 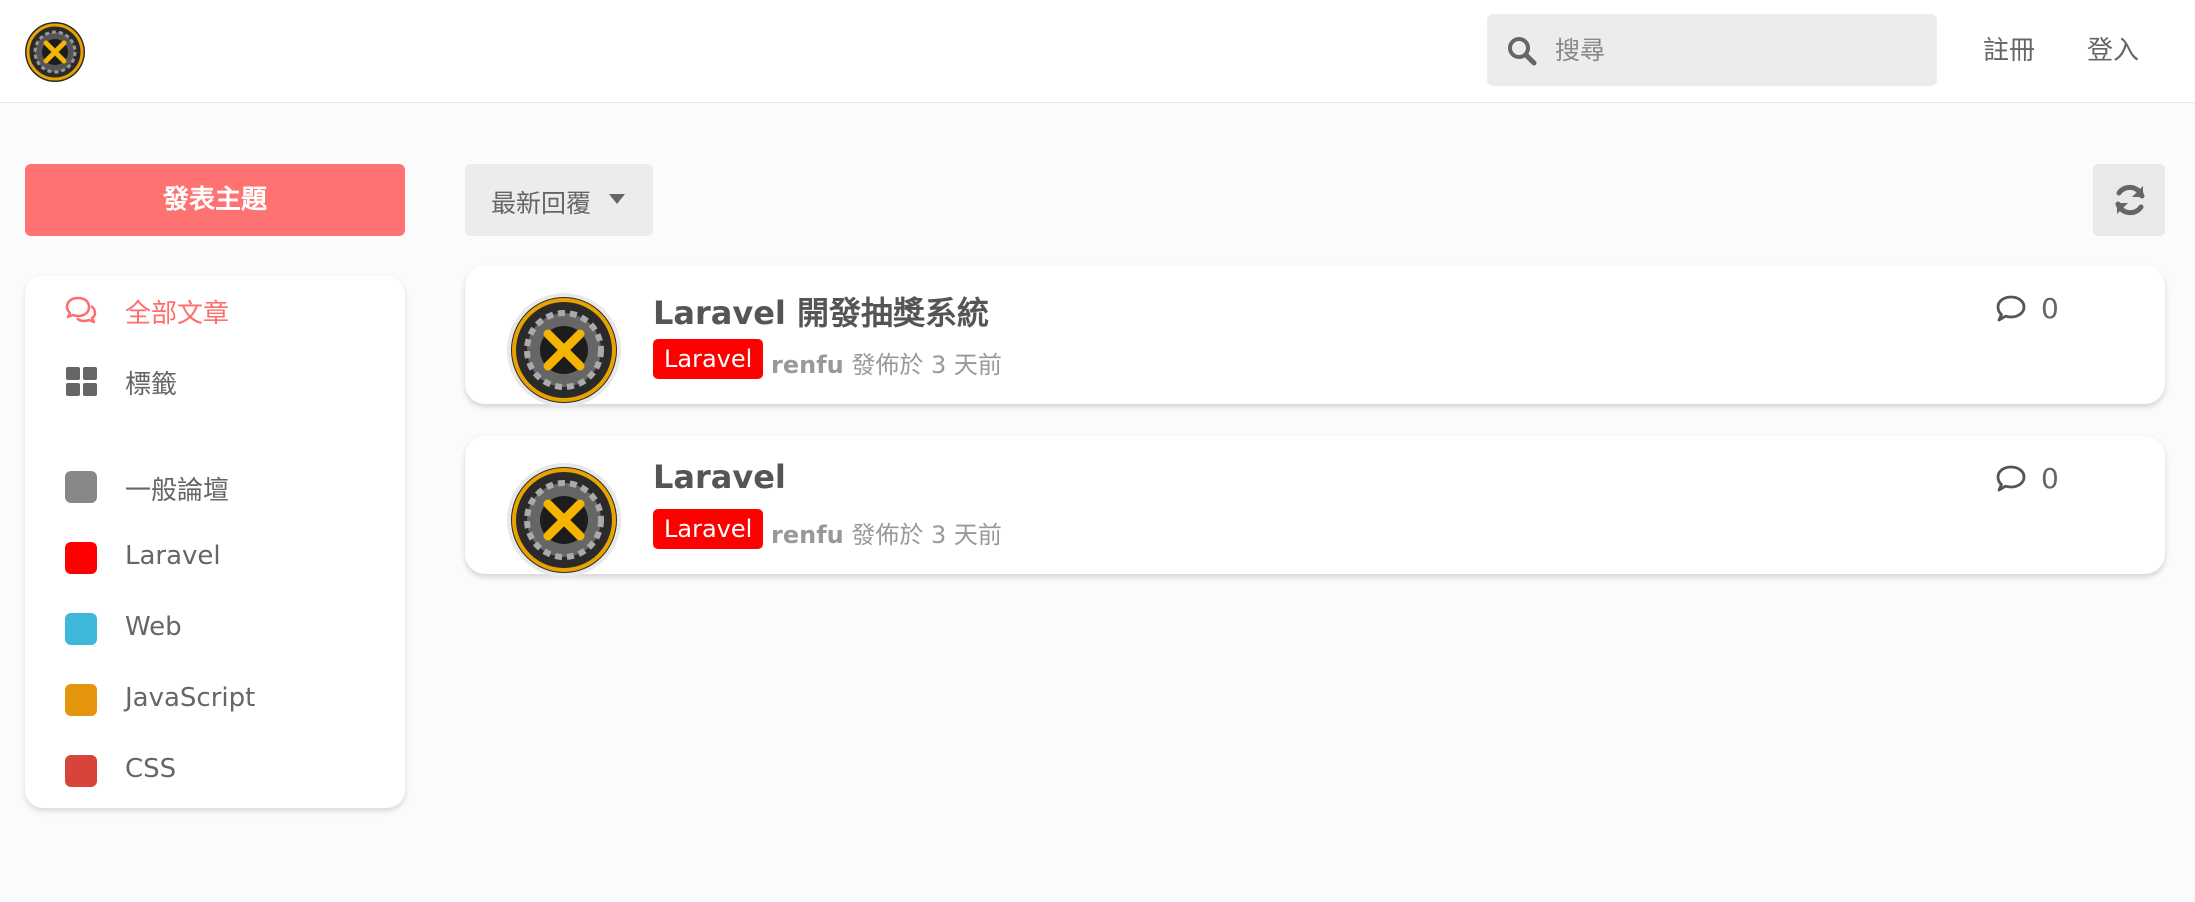 I want to click on refresh-icon, so click(x=2130, y=200).